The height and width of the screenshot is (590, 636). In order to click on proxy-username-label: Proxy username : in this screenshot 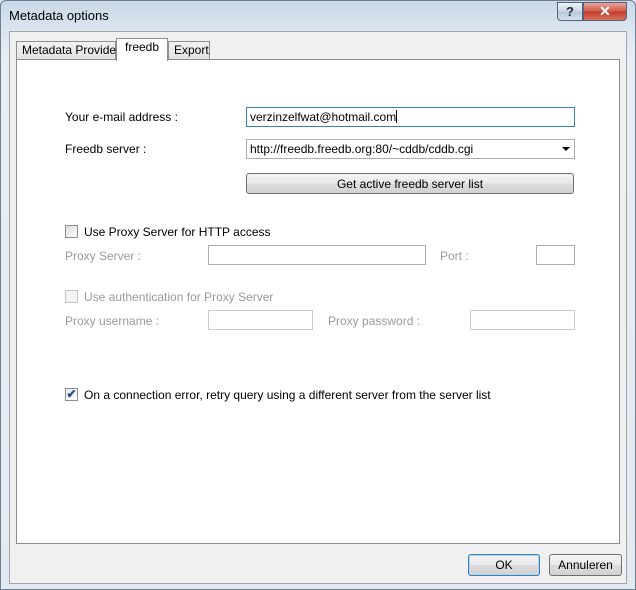, I will do `click(112, 321)`.